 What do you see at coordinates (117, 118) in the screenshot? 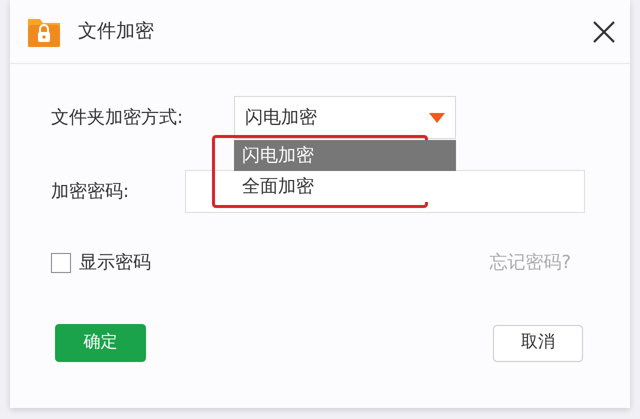
I see `field-label: 文件夹加密方式:` at bounding box center [117, 118].